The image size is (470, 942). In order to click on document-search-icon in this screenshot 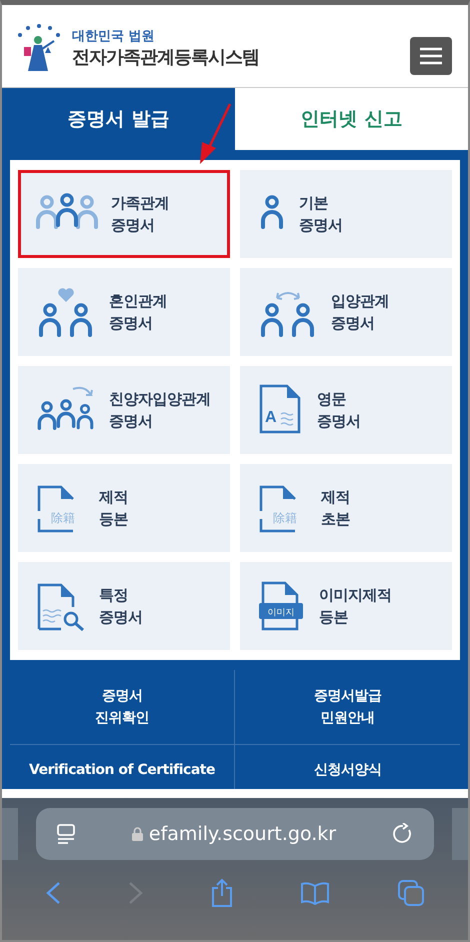, I will do `click(61, 606)`.